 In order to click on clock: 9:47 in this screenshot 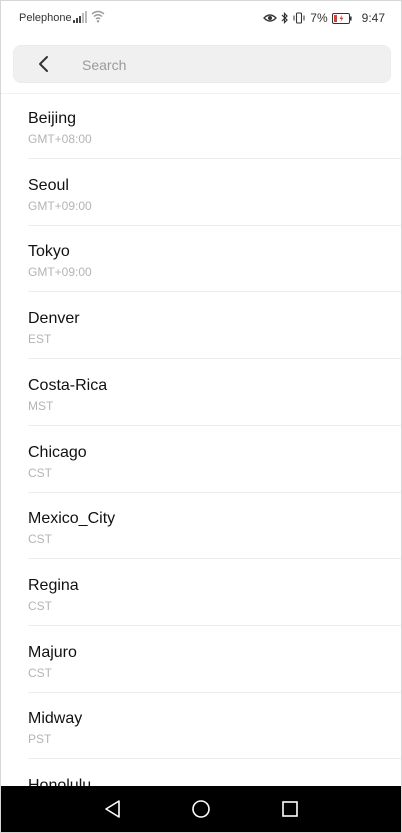, I will do `click(373, 18)`.